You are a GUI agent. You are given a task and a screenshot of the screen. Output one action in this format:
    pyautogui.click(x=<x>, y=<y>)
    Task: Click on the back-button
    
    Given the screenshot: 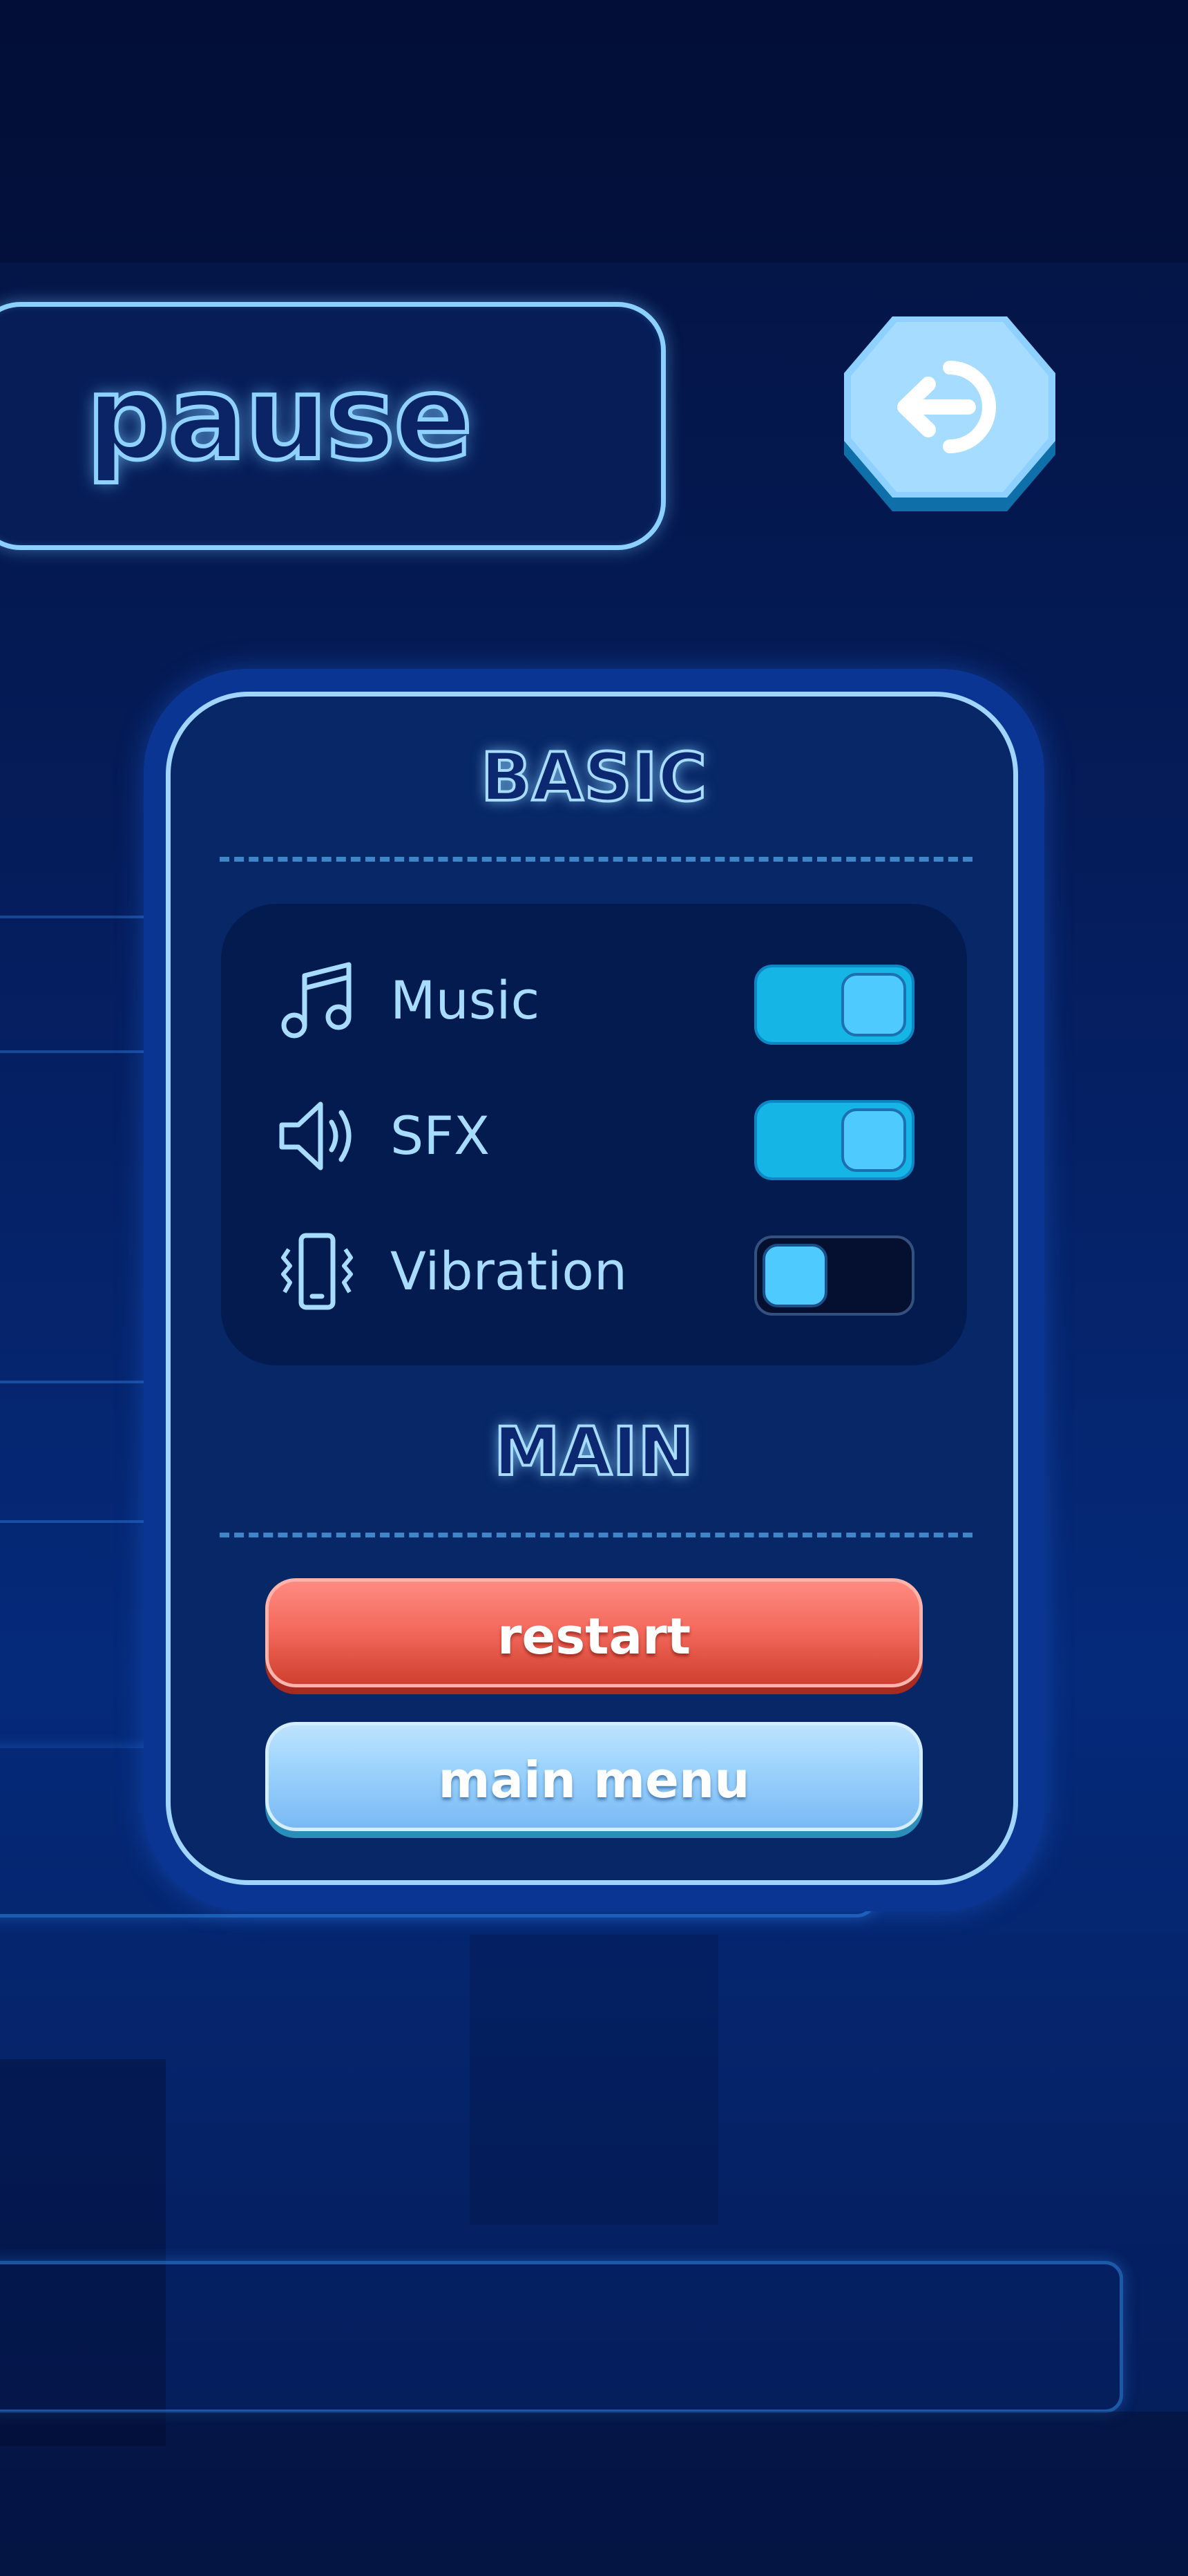 What is the action you would take?
    pyautogui.click(x=949, y=411)
    